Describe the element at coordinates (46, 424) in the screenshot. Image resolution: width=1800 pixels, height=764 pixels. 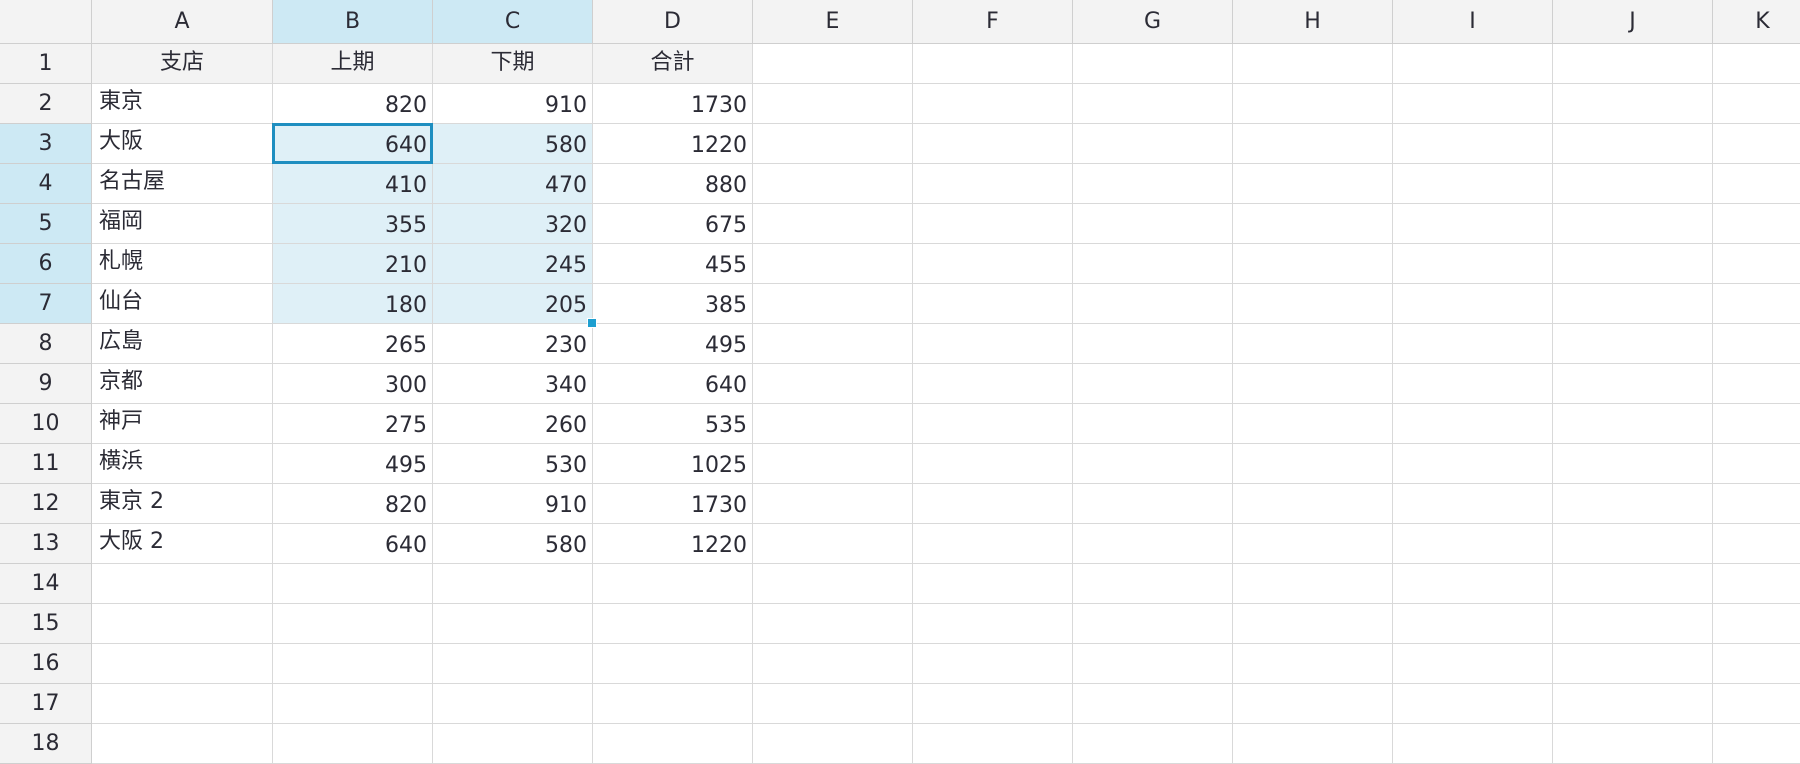
I see `row-header-10: 10` at that location.